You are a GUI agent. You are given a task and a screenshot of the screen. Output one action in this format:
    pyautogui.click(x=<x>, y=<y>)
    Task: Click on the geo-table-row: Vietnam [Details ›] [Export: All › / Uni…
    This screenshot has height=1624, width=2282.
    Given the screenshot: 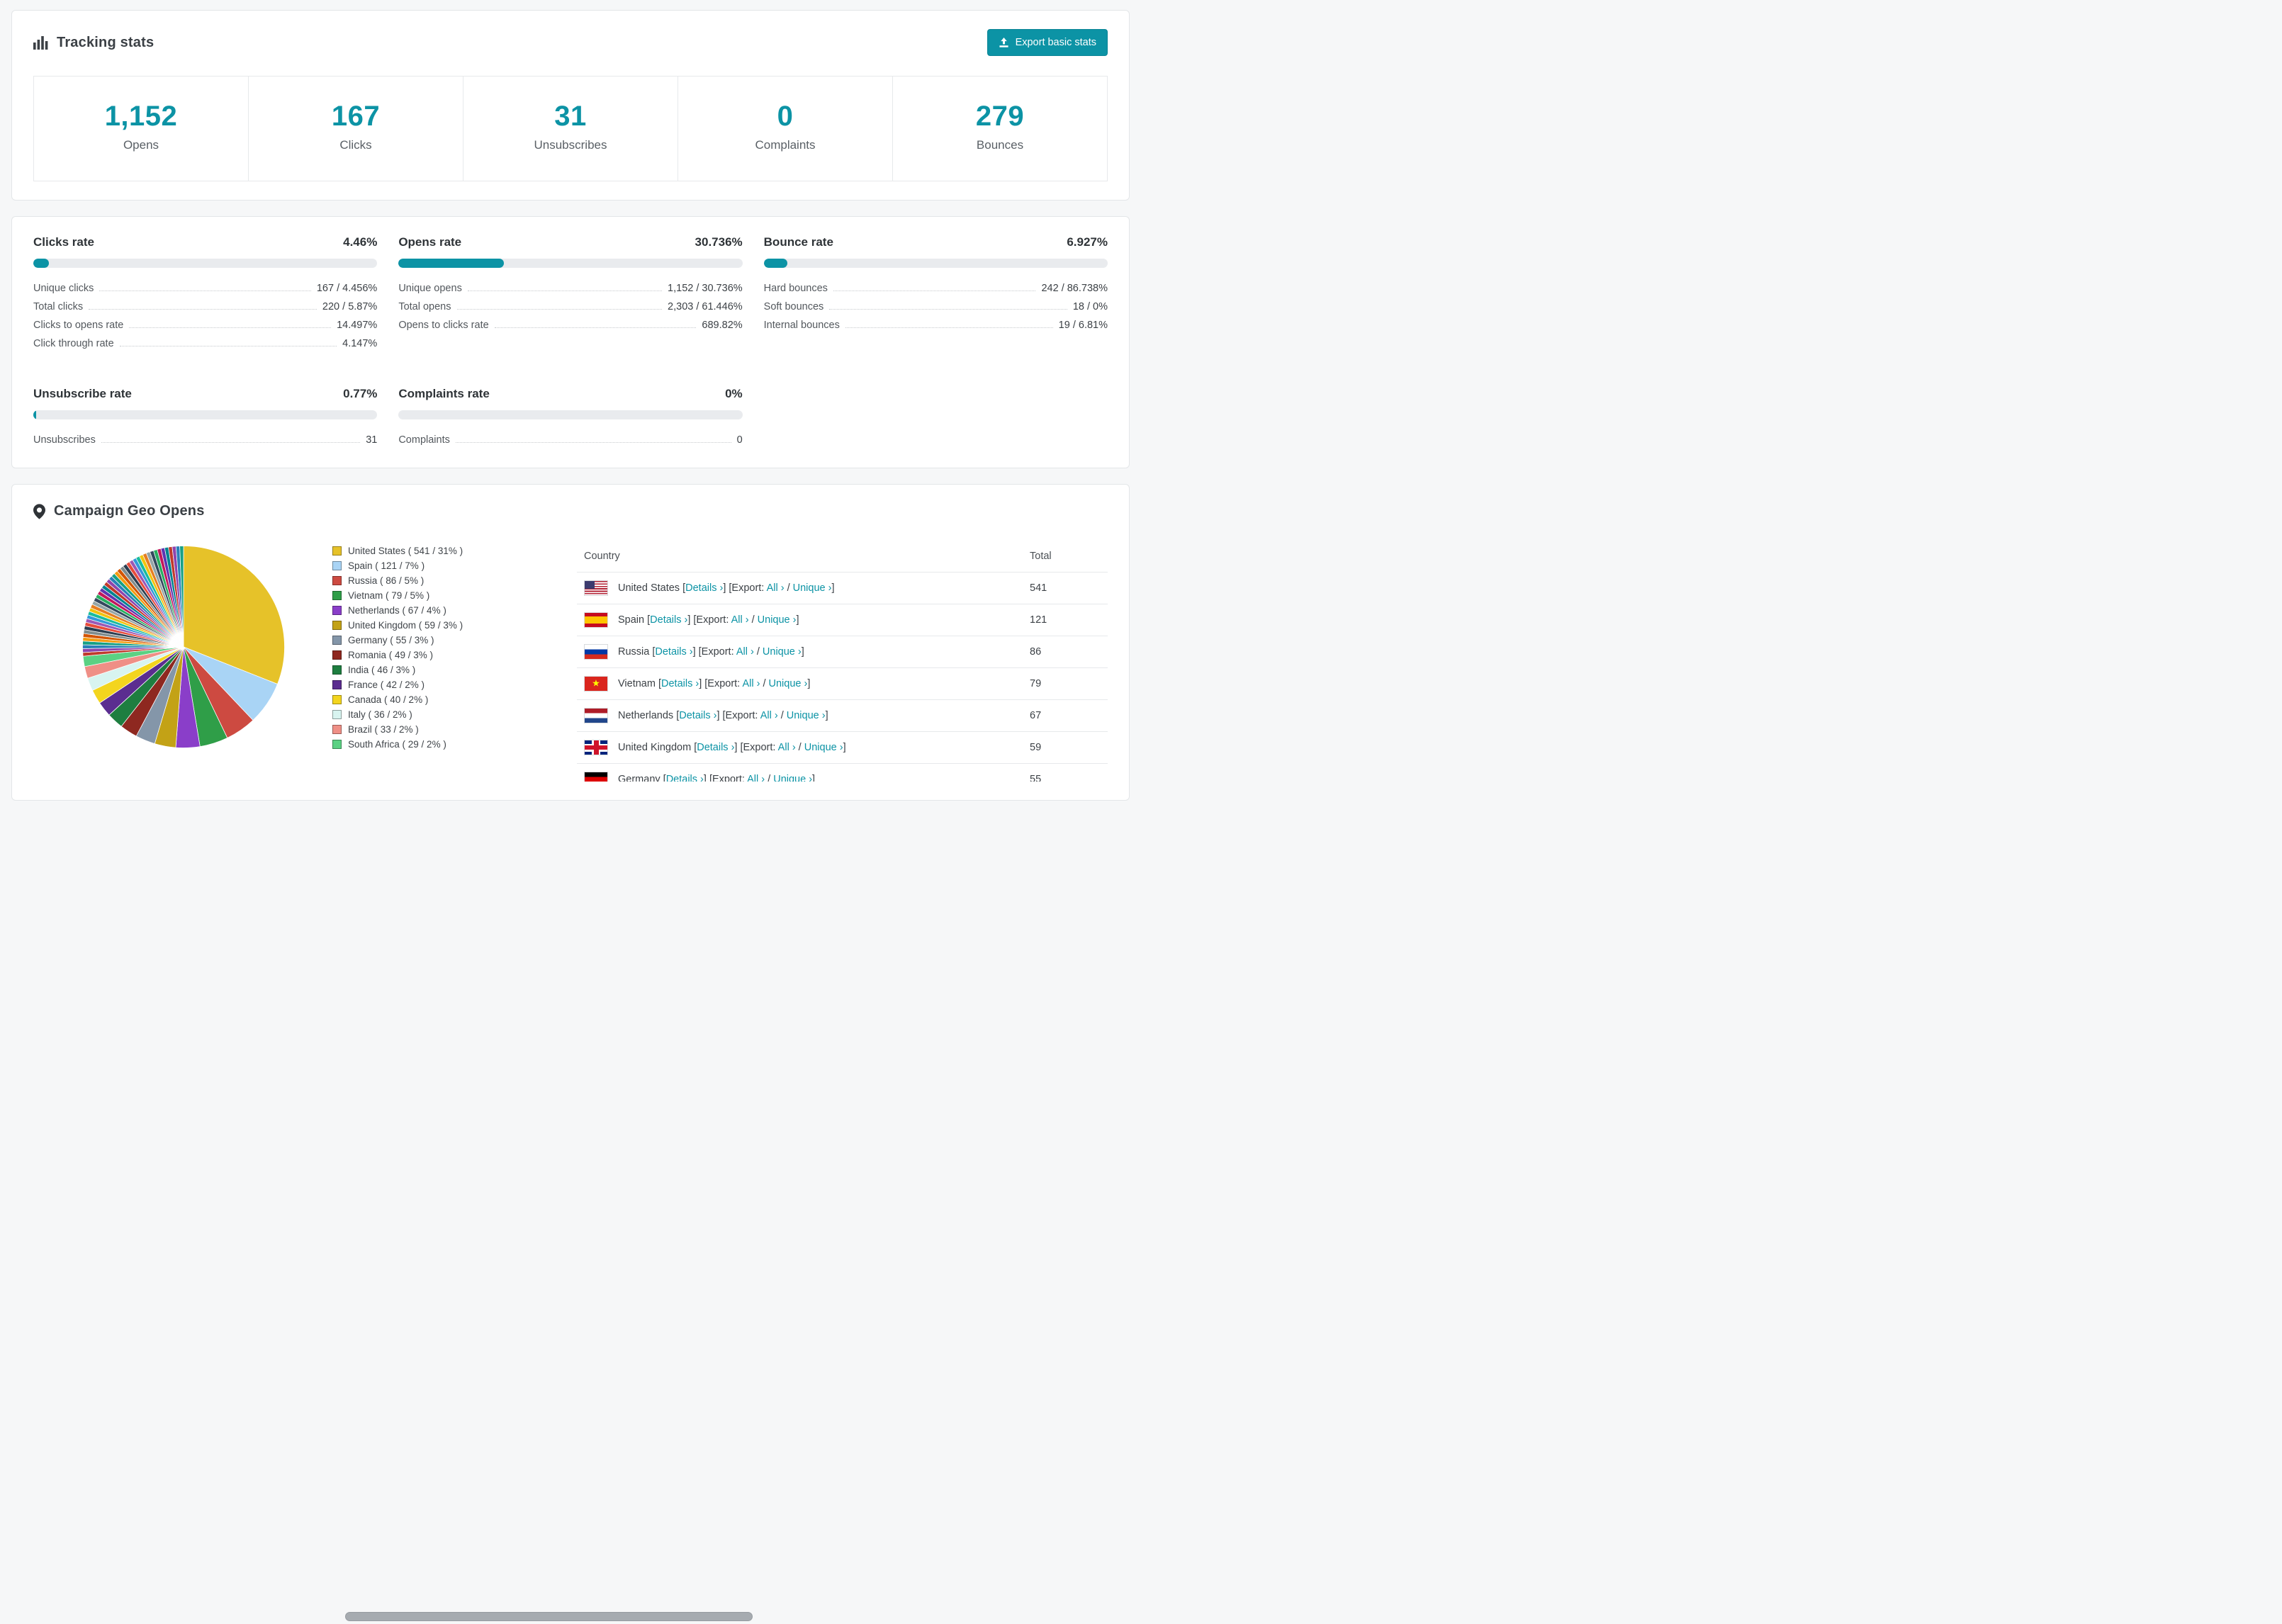 What is the action you would take?
    pyautogui.click(x=842, y=684)
    